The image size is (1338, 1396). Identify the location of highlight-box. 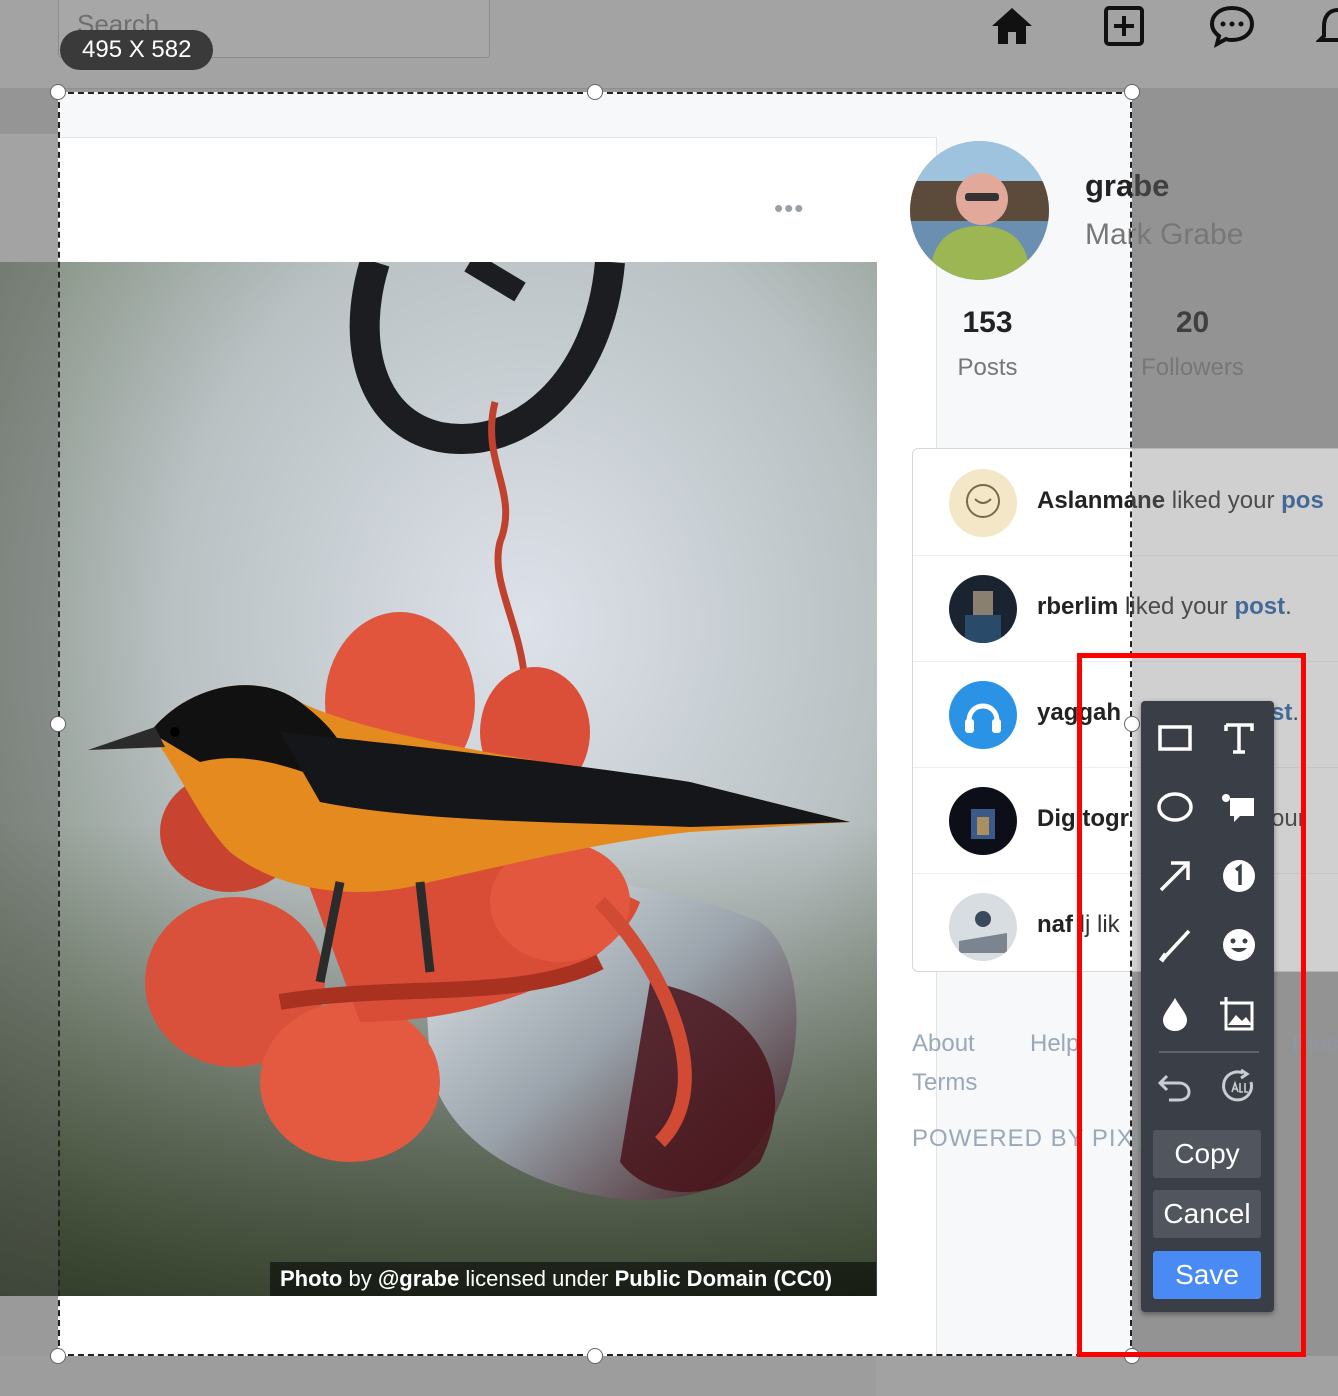
(1191, 1005).